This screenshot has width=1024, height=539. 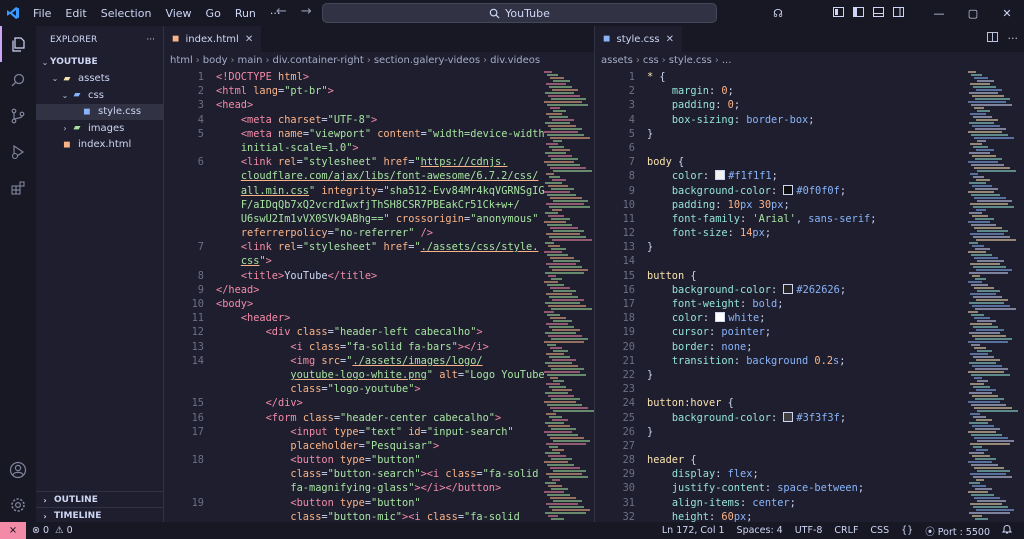 I want to click on code-line: 10 padding: 10px 30px;, so click(x=781, y=205).